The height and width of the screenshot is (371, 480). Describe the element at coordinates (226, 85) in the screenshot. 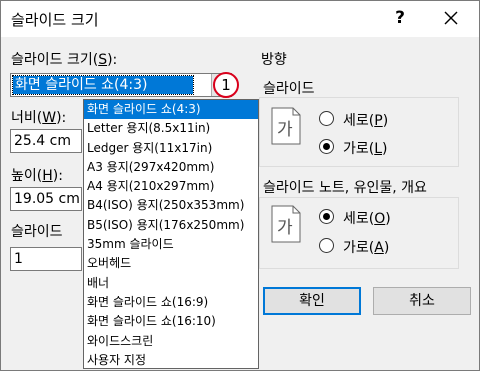

I see `callout-badge: 1` at that location.